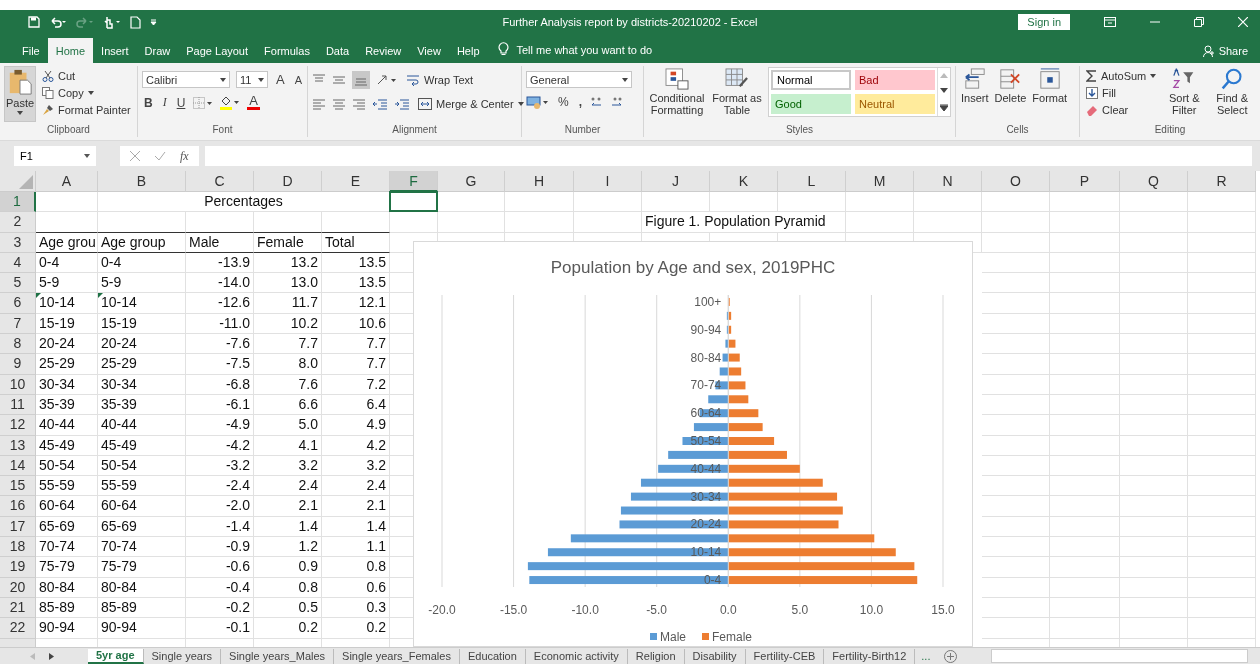 The image size is (1260, 664). I want to click on table-cell: 3.2, so click(288, 466).